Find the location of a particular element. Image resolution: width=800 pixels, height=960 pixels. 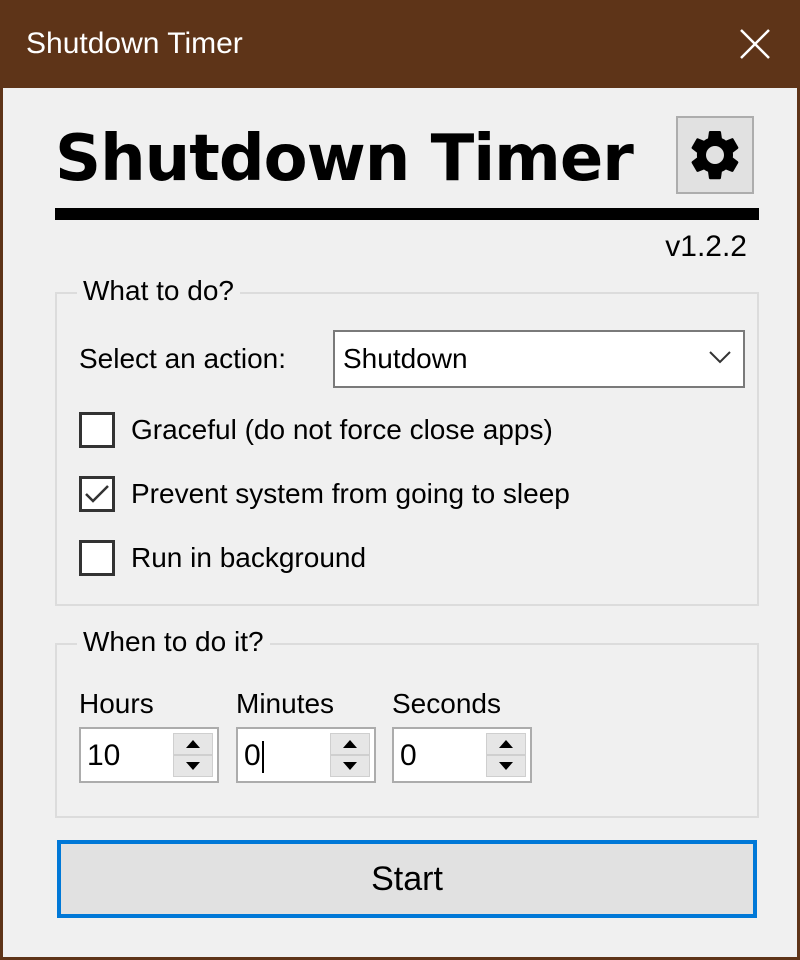

graceful-checkbox-label: Graceful (do not force close apps) is located at coordinates (342, 429).